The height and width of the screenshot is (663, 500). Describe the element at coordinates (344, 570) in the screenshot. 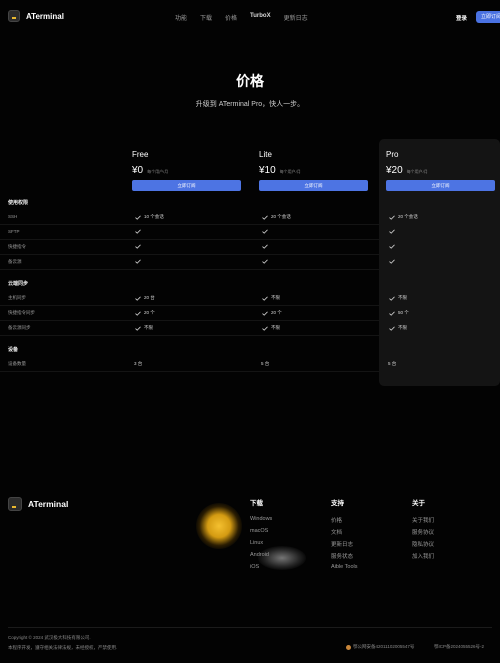

I see `footer-link-aible-tools: Aible Tools` at that location.